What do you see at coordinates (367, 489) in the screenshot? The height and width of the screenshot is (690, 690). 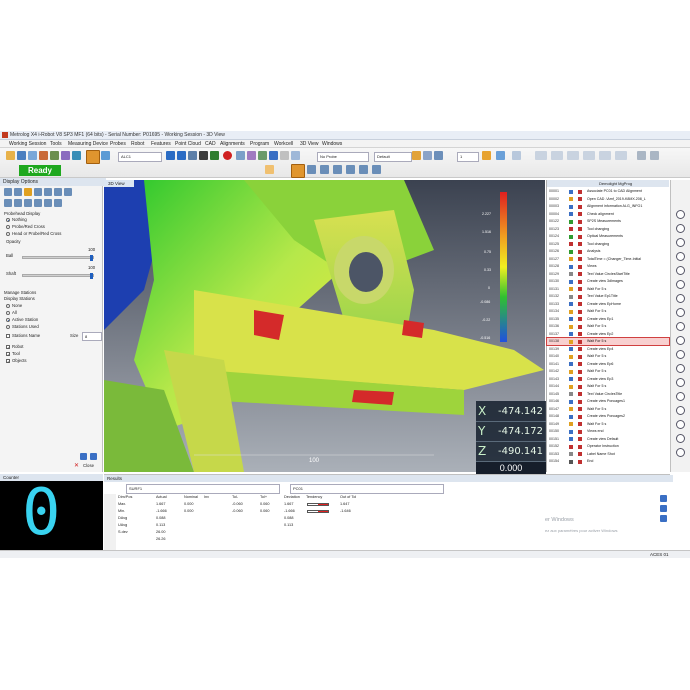 I see `results-alignment-combo: PC01` at bounding box center [367, 489].